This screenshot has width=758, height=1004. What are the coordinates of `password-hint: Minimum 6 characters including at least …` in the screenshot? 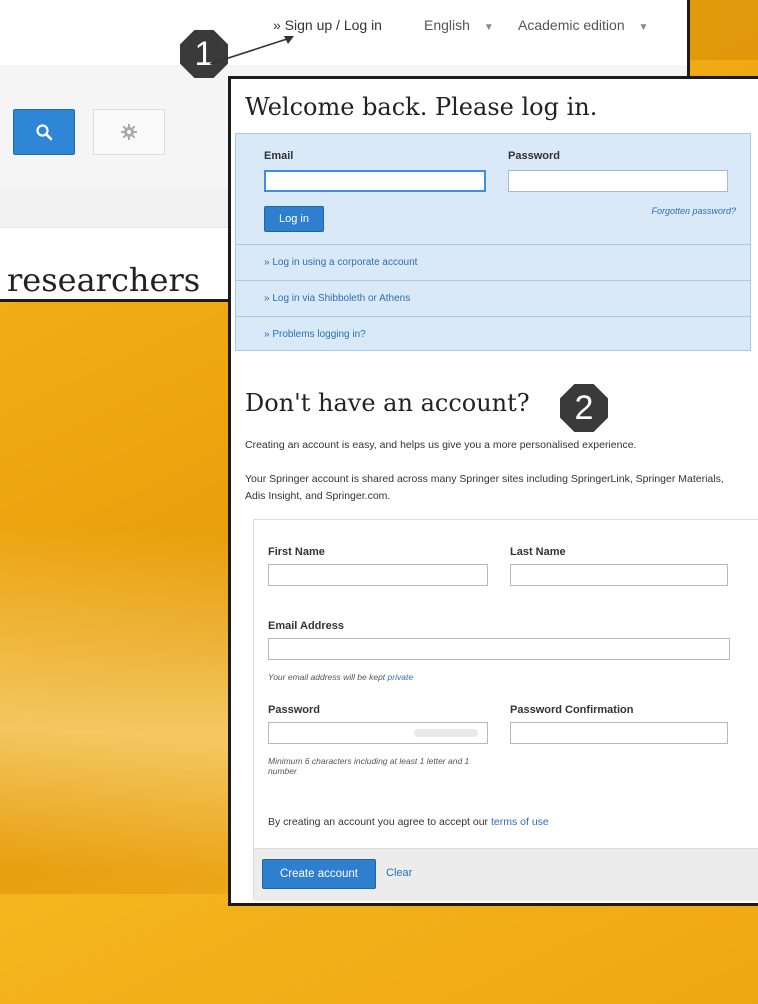 It's located at (369, 766).